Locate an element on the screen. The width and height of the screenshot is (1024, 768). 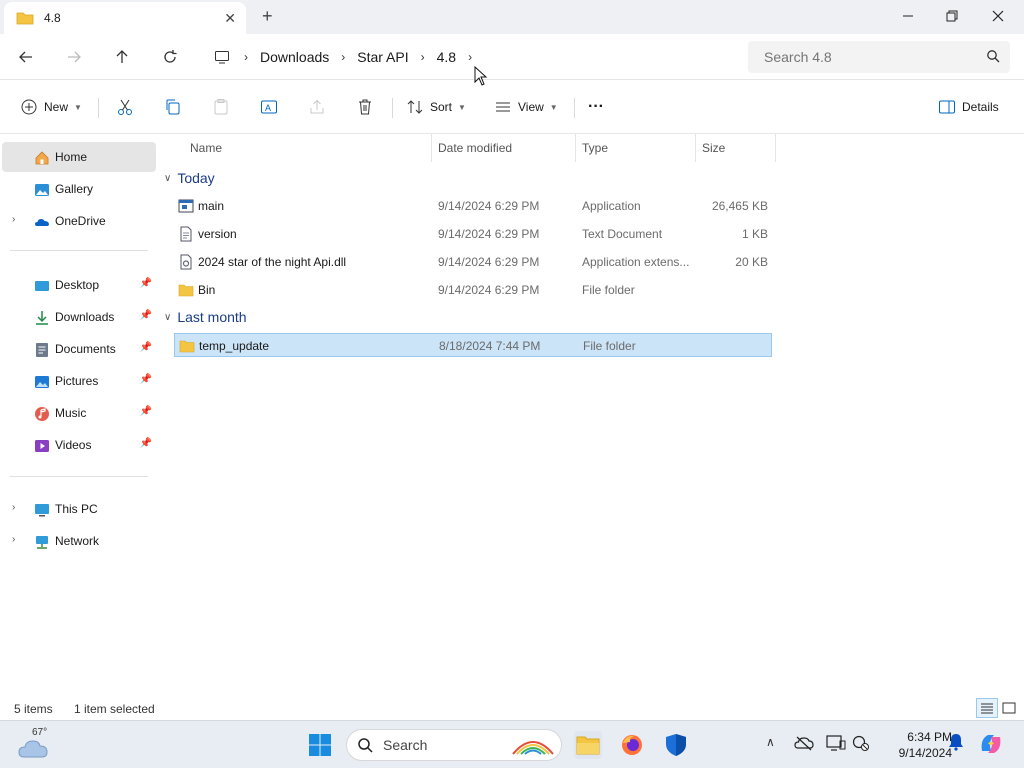
close-tab-icon: ✕ is located at coordinates (230, 18).